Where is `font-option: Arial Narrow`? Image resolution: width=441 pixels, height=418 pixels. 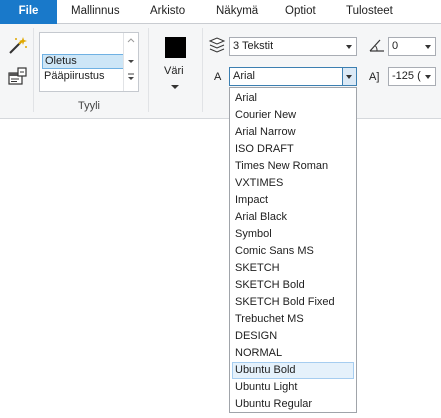 font-option: Arial Narrow is located at coordinates (293, 132).